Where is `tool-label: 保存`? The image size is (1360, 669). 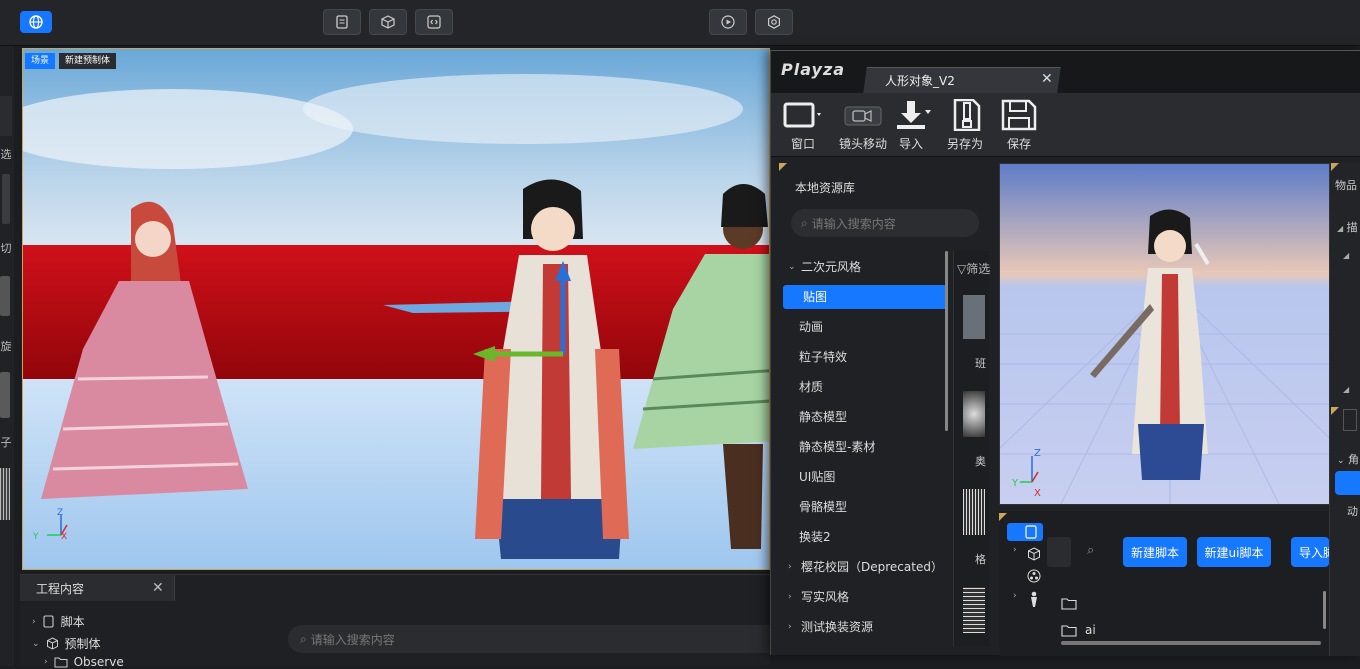 tool-label: 保存 is located at coordinates (1018, 144).